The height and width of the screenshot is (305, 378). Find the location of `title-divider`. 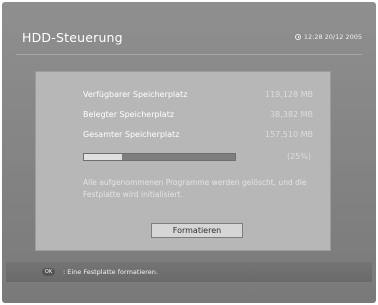

title-divider is located at coordinates (189, 54).